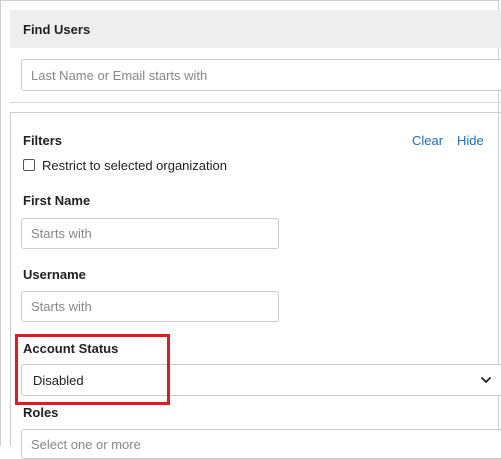 The image size is (501, 459). What do you see at coordinates (57, 200) in the screenshot?
I see `first-name-label: First Name` at bounding box center [57, 200].